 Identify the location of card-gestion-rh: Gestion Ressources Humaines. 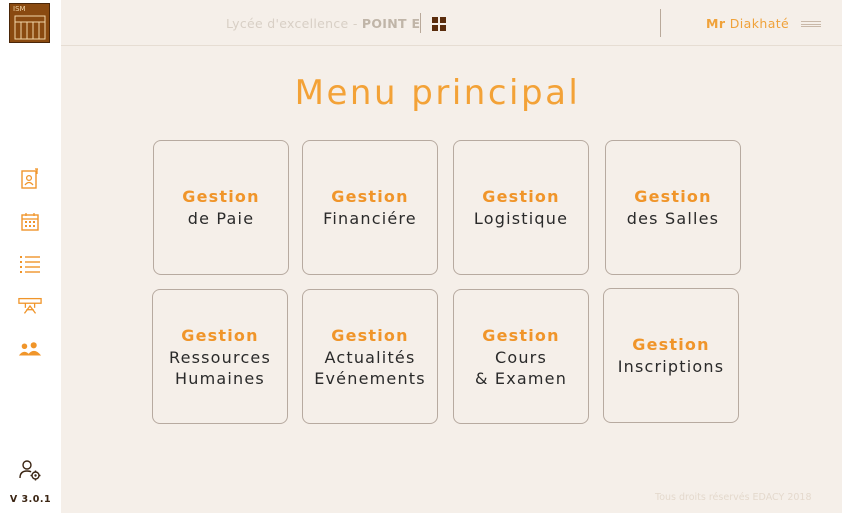
(220, 356).